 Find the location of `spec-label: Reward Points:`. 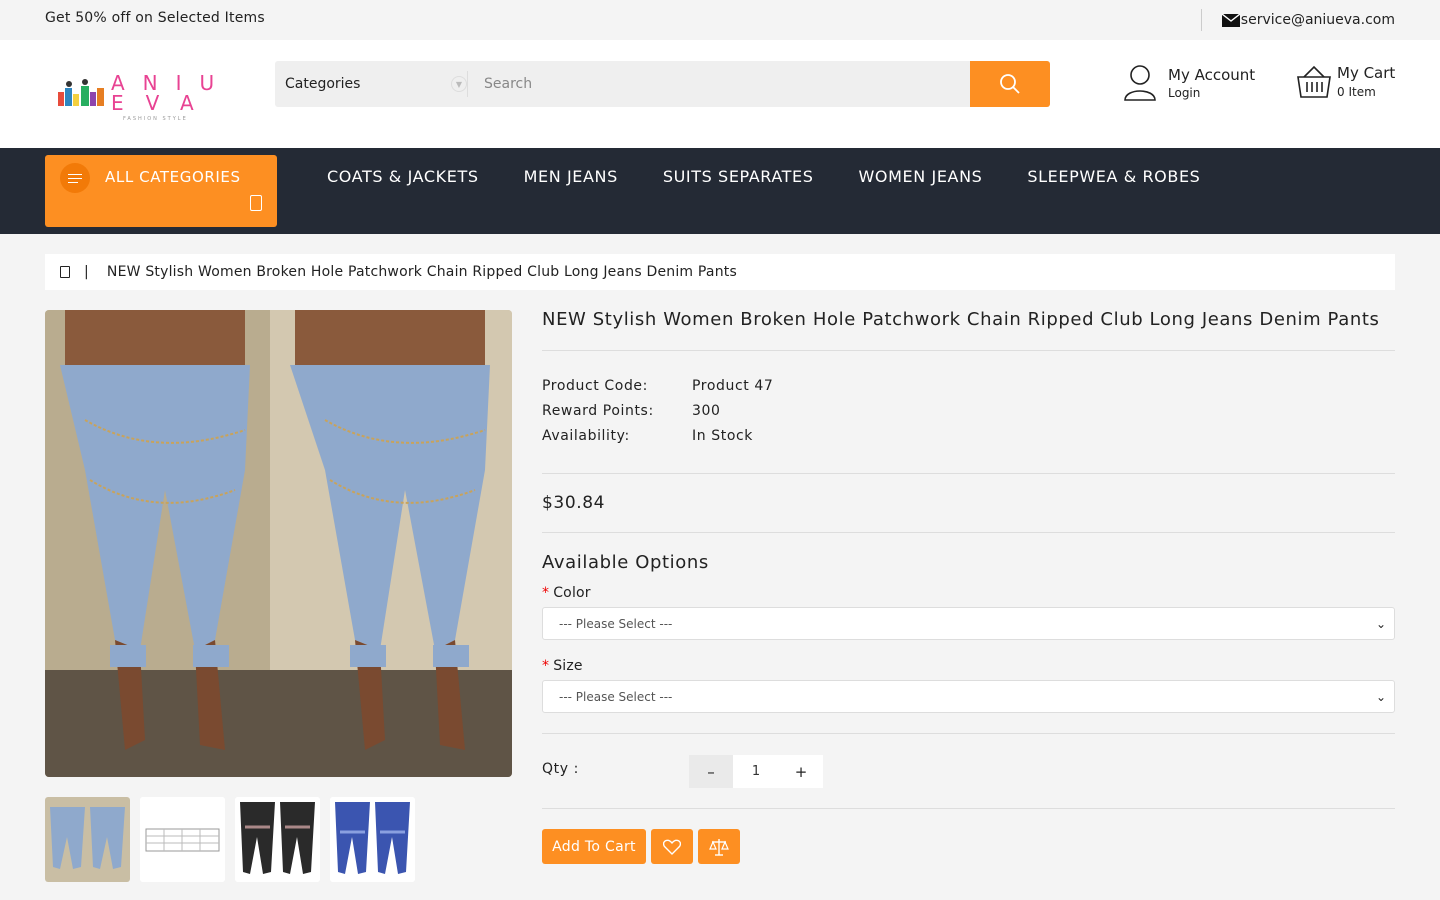

spec-label: Reward Points: is located at coordinates (598, 411).